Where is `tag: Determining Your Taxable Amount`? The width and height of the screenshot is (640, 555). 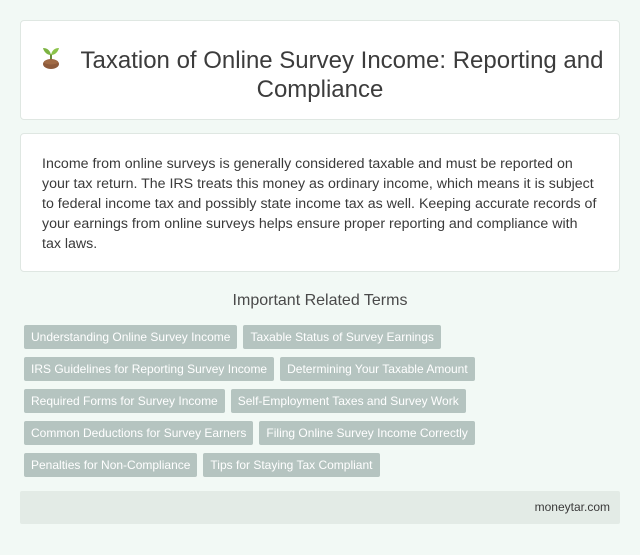 tag: Determining Your Taxable Amount is located at coordinates (377, 369).